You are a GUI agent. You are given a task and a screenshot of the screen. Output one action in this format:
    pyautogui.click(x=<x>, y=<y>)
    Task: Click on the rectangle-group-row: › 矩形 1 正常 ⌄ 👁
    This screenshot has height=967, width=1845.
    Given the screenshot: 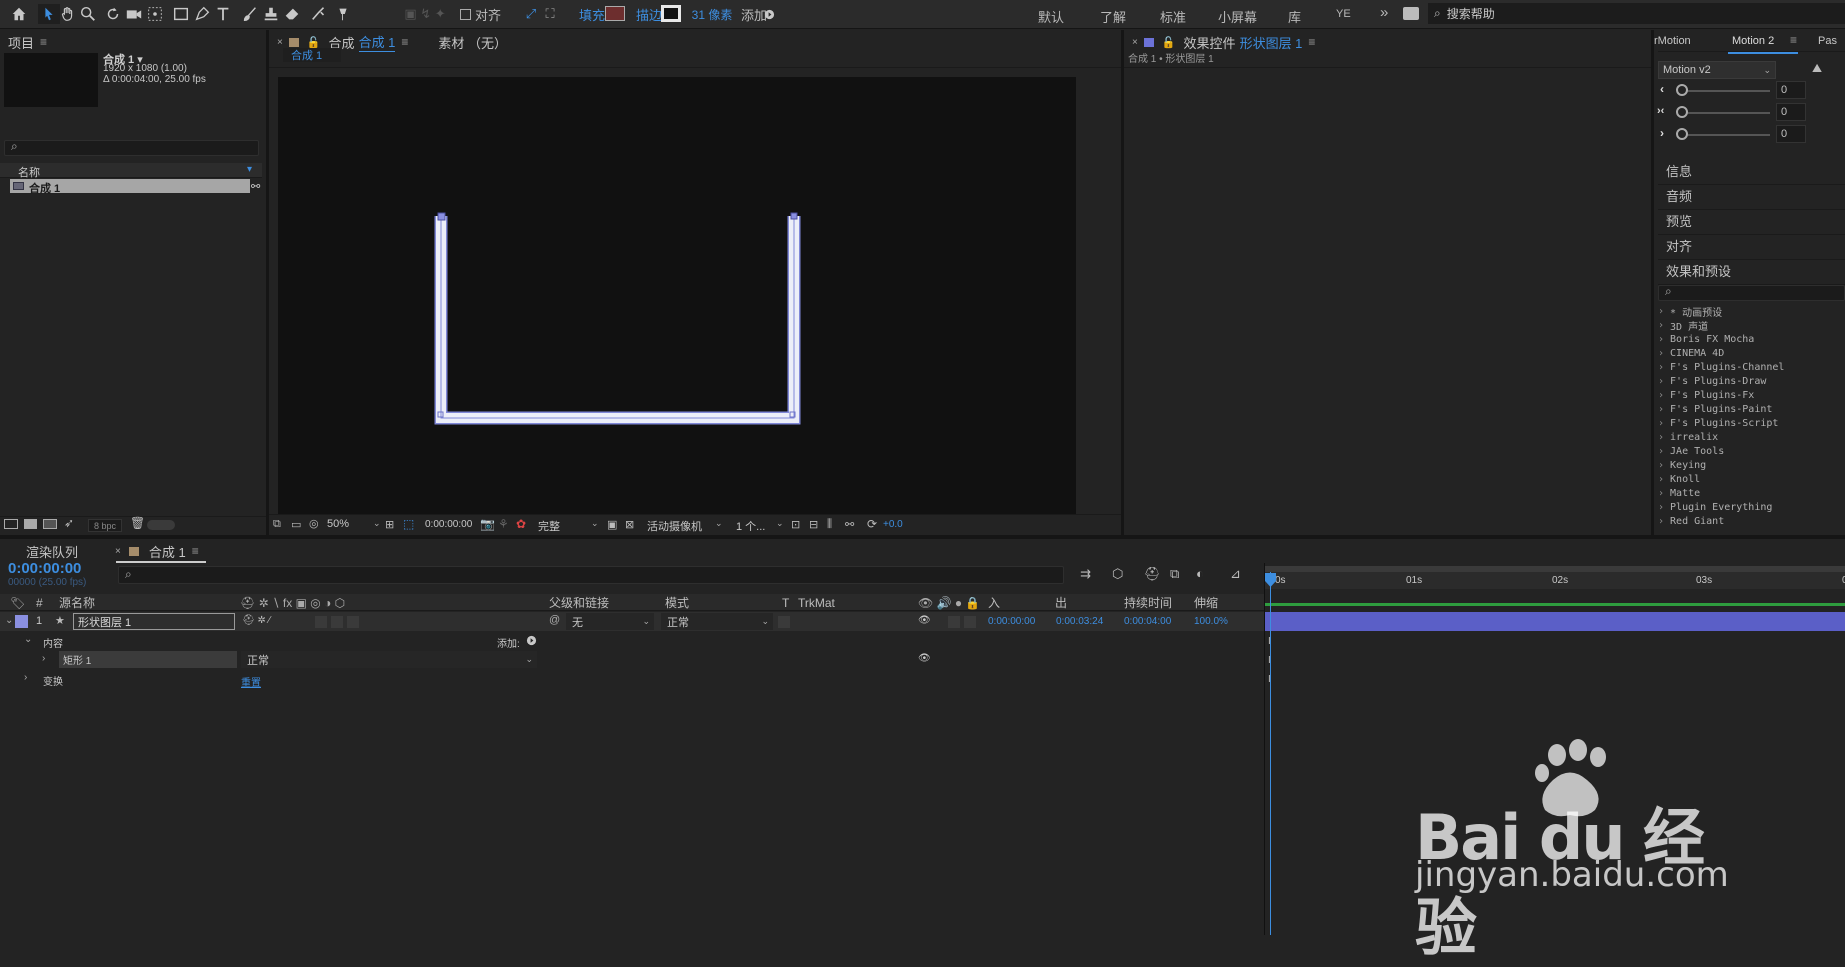 What is the action you would take?
    pyautogui.click(x=632, y=660)
    